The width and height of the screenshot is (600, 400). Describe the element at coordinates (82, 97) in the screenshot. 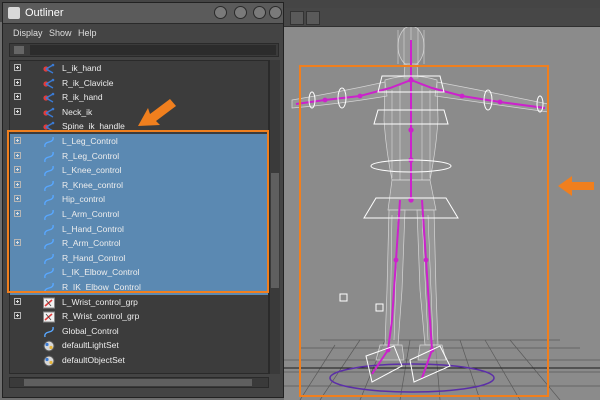

I see `list-item-label: R_ik_hand` at that location.